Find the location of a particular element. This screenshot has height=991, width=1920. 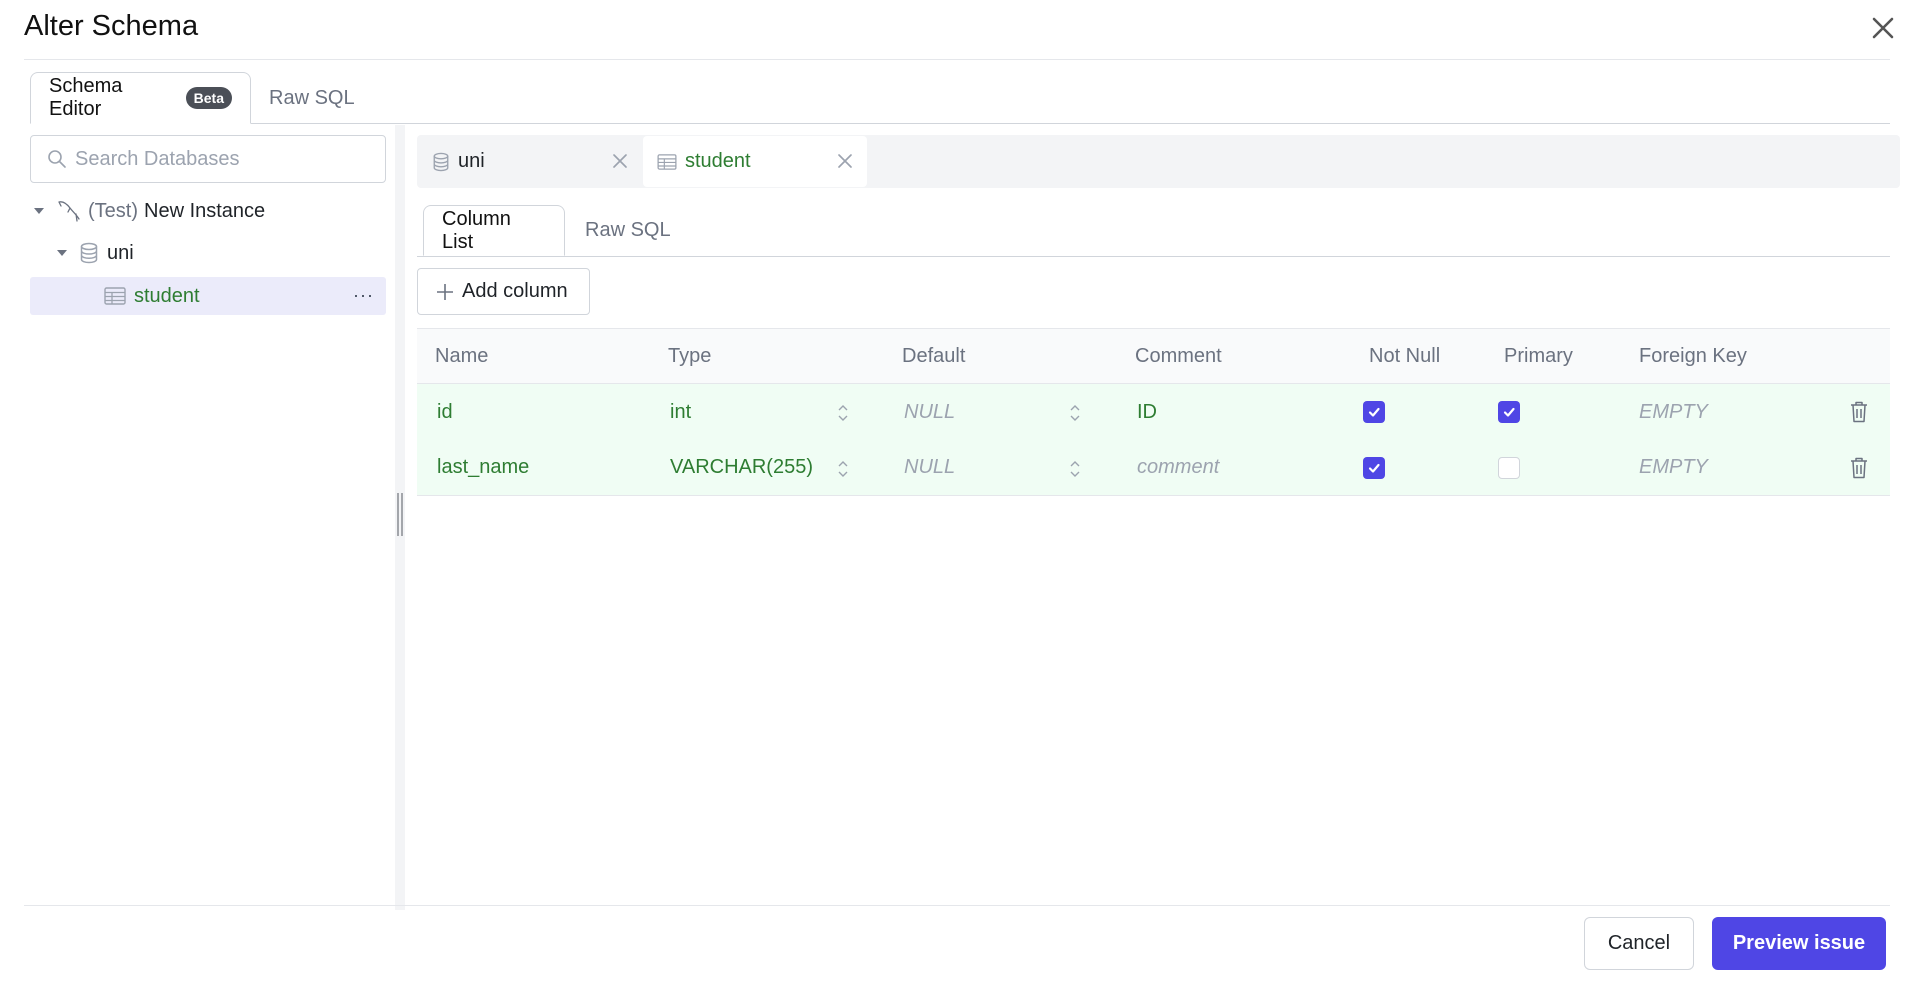

header-default: Default is located at coordinates (934, 355).